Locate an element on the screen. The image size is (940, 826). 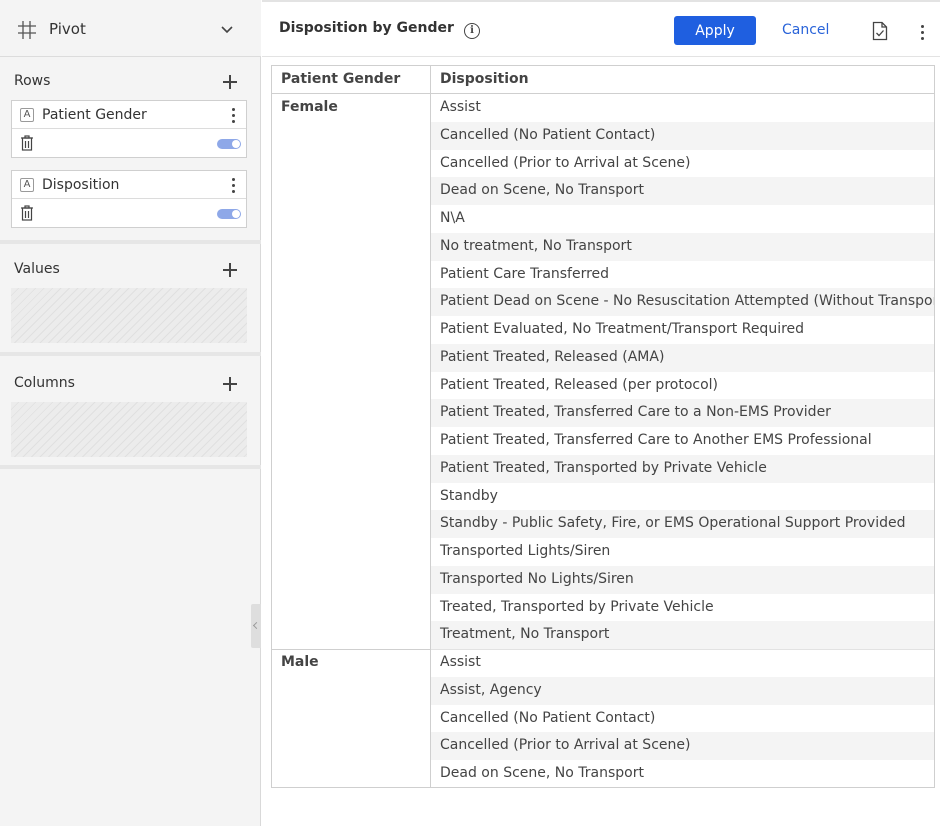
report-header: Disposition by Gender i Apply Cancel is located at coordinates (601, 28).